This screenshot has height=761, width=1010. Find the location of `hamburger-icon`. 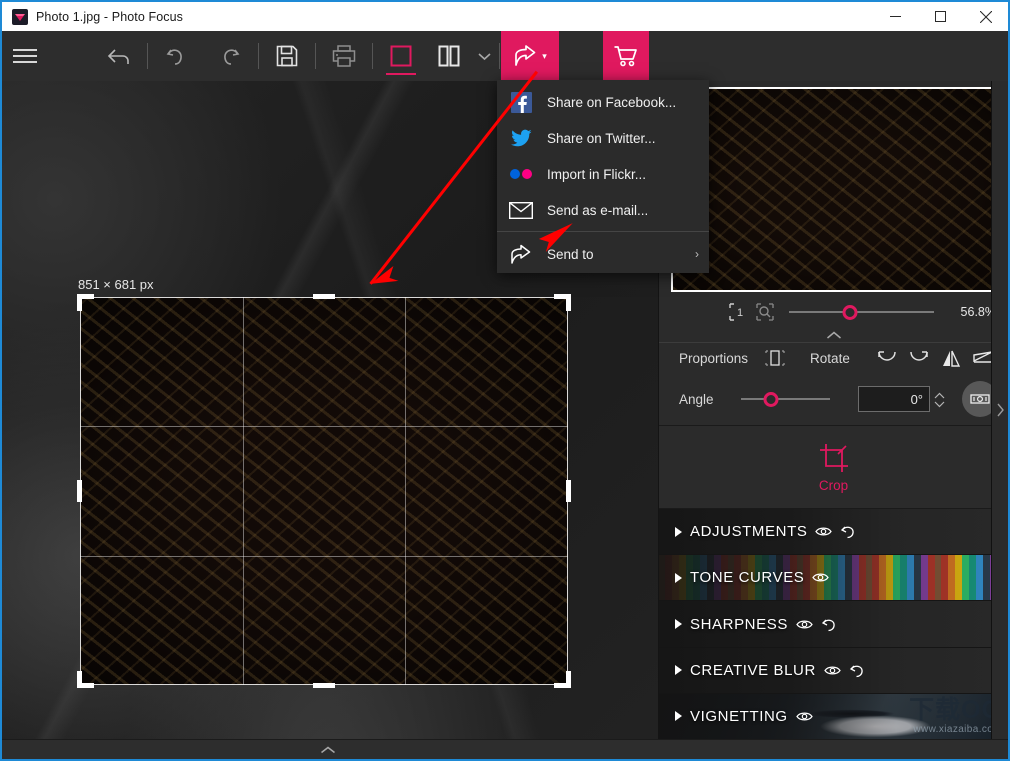

hamburger-icon is located at coordinates (25, 56).